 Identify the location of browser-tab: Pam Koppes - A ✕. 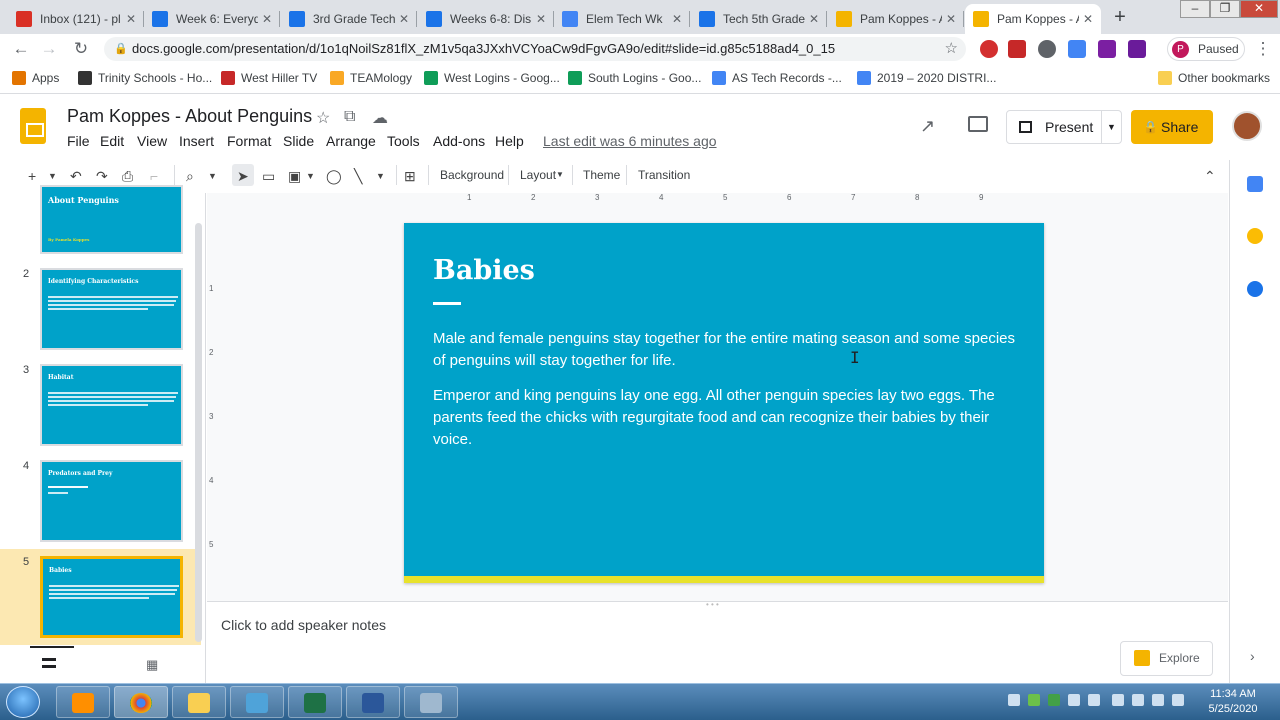
(1033, 19).